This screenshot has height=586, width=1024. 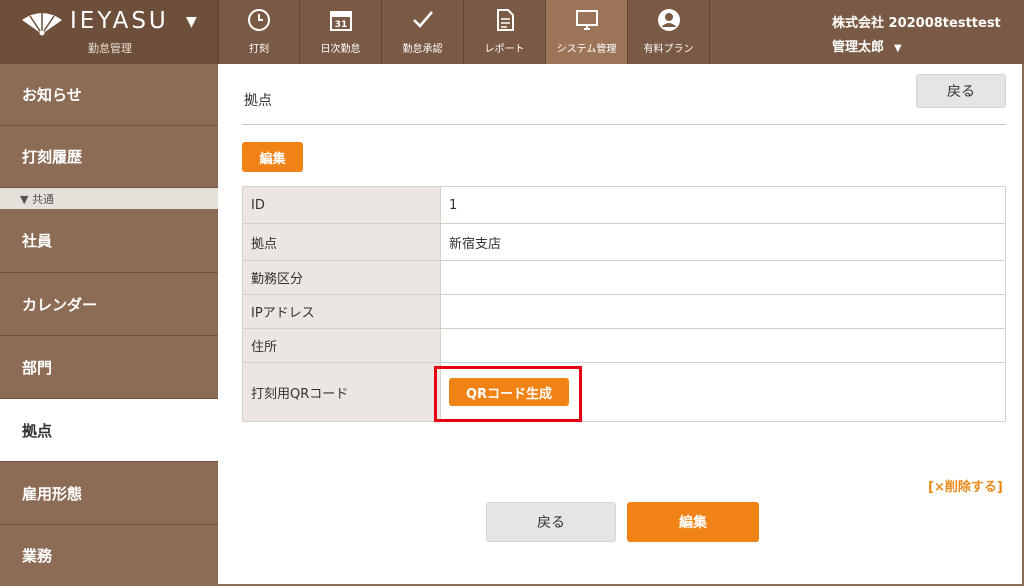 What do you see at coordinates (110, 48) in the screenshot?
I see `brand-subtitle: 勤怠管理` at bounding box center [110, 48].